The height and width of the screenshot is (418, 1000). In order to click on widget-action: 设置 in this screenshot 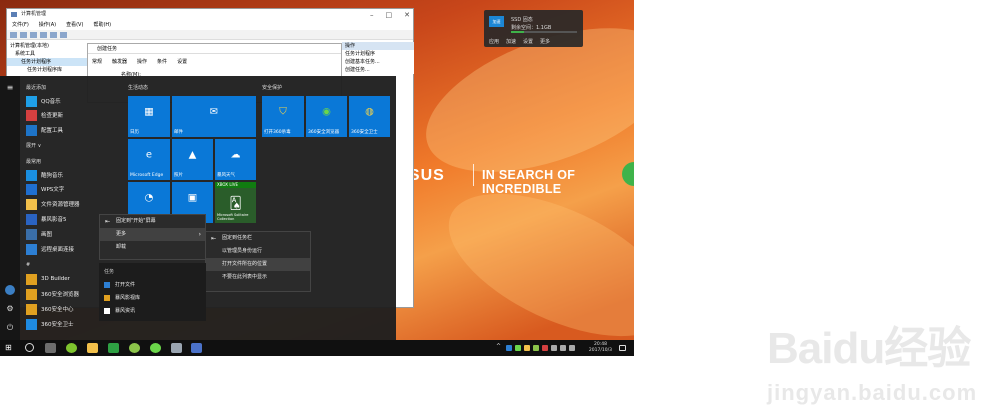, I will do `click(528, 41)`.